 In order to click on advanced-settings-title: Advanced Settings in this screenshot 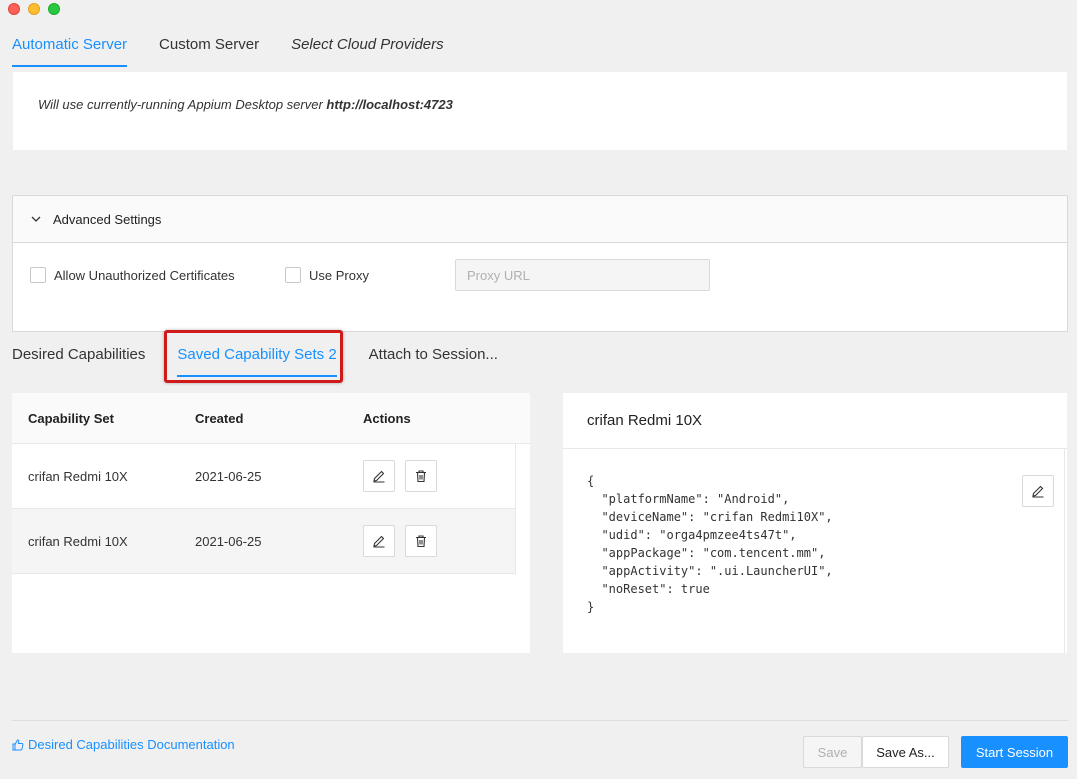, I will do `click(107, 219)`.